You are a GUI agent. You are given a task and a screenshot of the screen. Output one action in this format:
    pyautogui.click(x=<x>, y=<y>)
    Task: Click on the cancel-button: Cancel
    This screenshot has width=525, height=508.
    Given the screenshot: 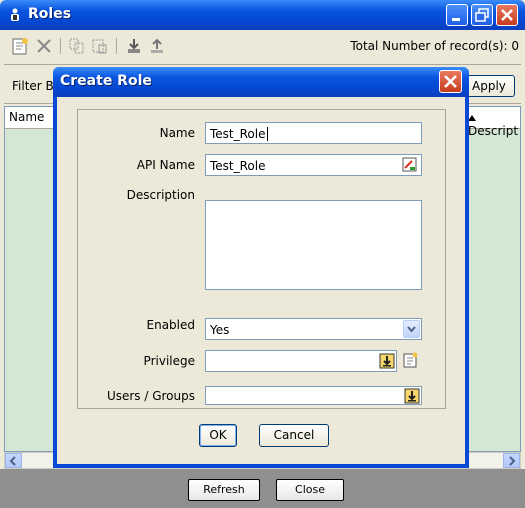 What is the action you would take?
    pyautogui.click(x=294, y=435)
    